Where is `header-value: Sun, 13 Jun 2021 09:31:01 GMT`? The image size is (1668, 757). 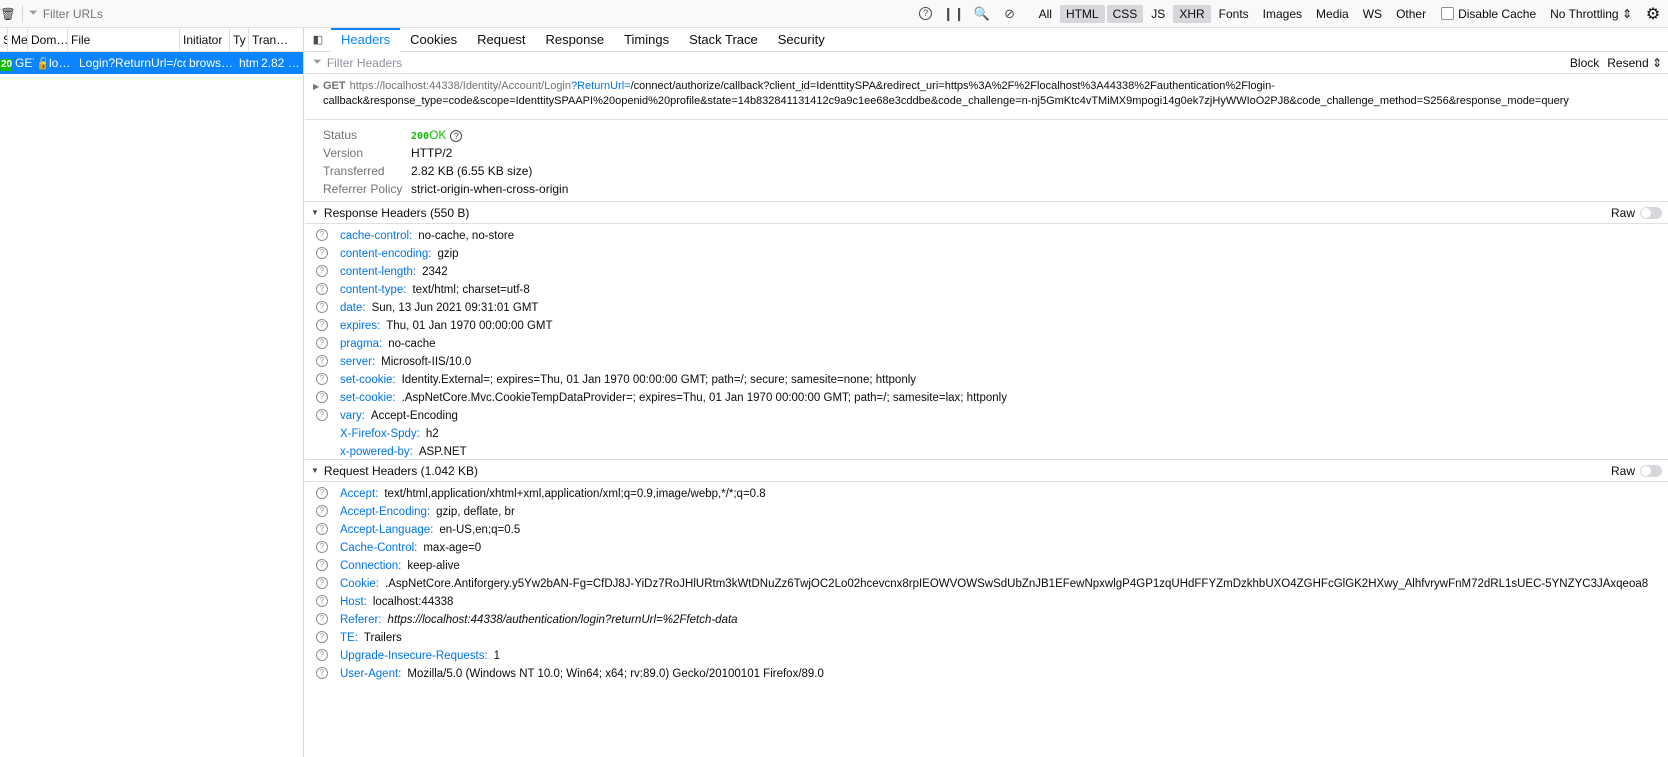 header-value: Sun, 13 Jun 2021 09:31:01 GMT is located at coordinates (455, 308).